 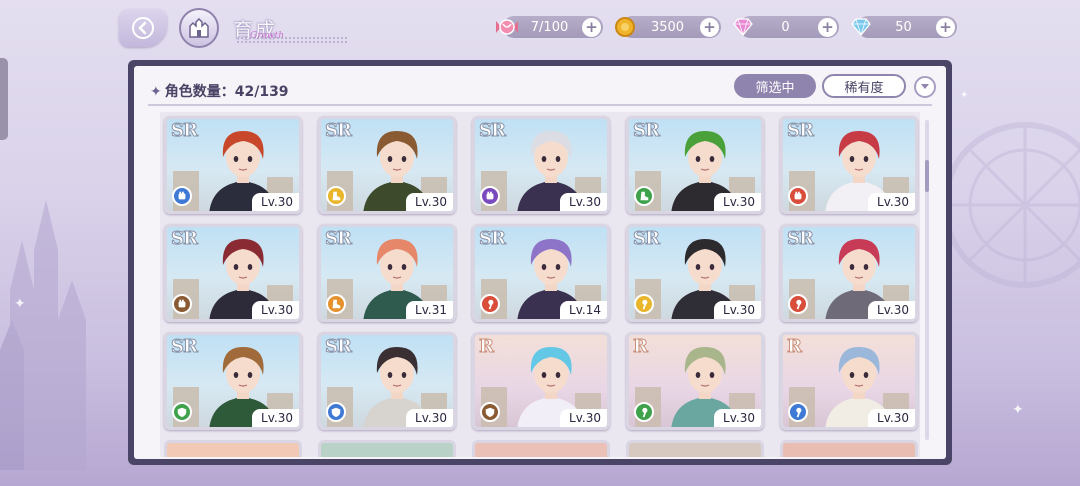 I want to click on filter-button: 筛选中, so click(x=775, y=86).